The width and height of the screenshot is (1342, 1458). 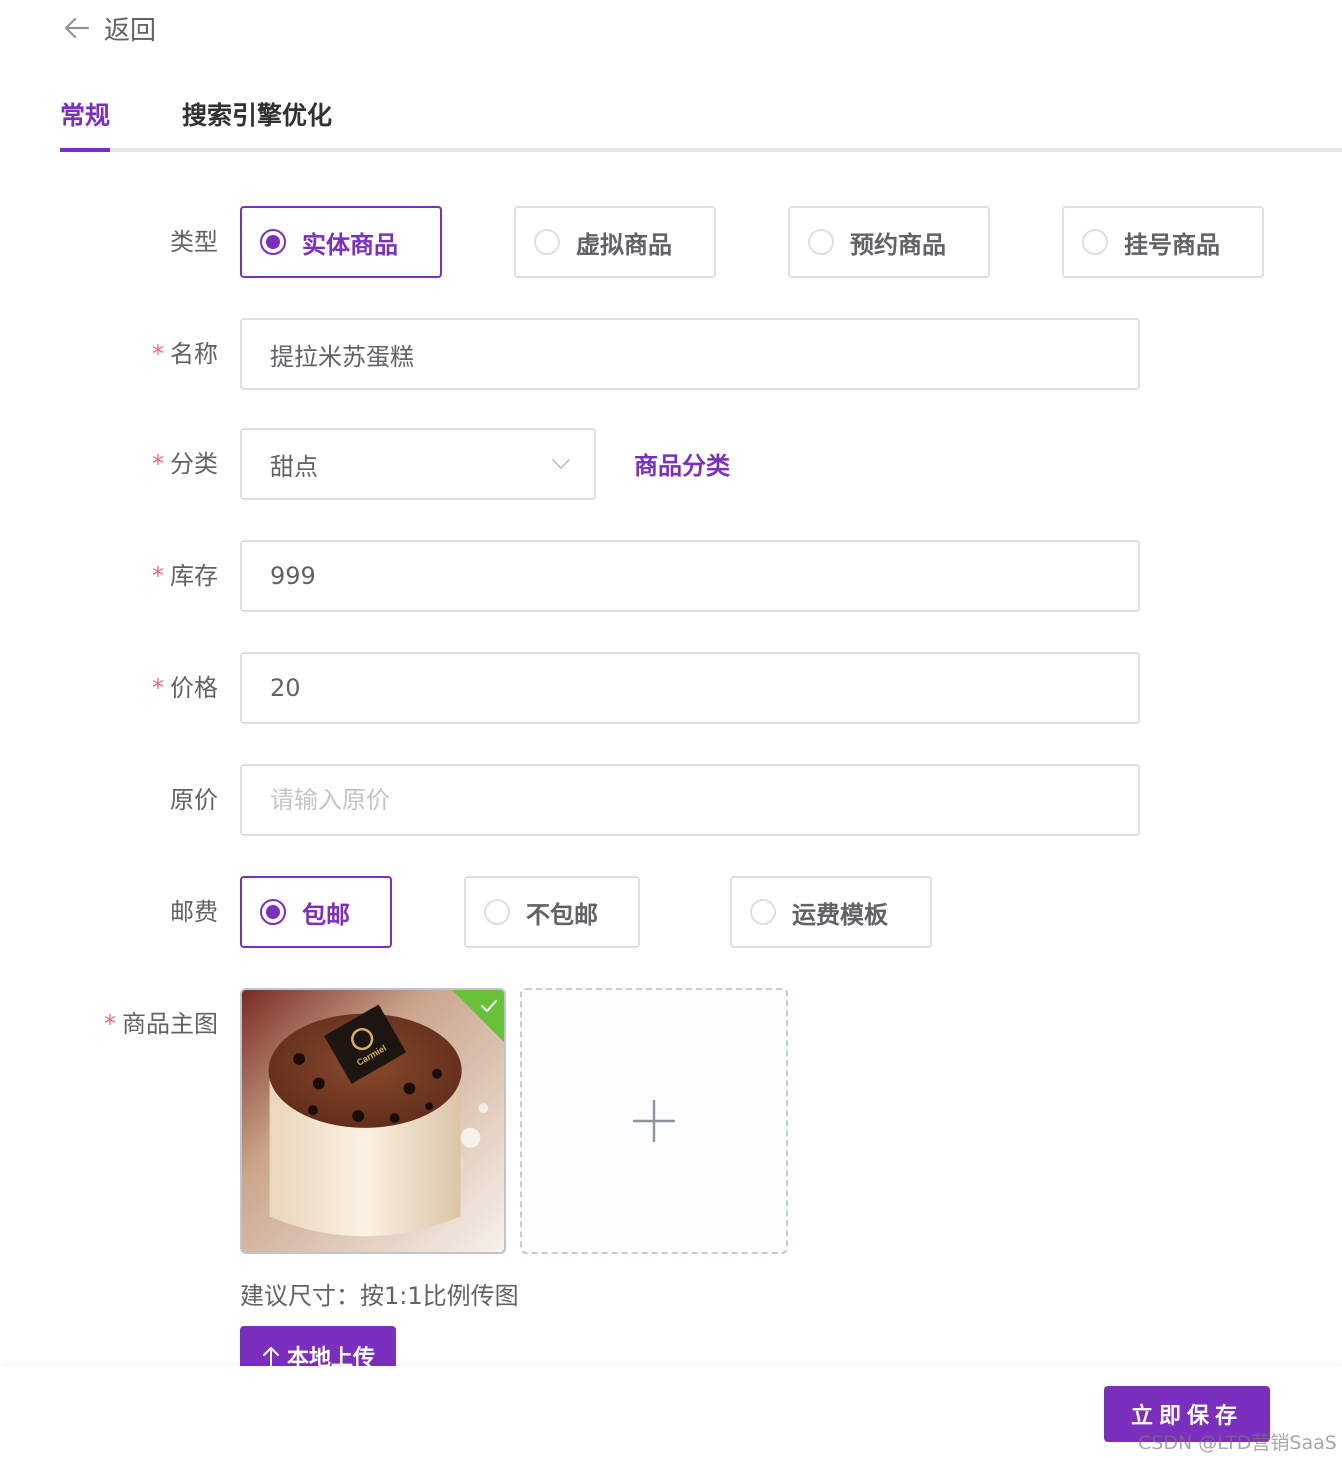 I want to click on type-label: 类型, so click(x=194, y=242).